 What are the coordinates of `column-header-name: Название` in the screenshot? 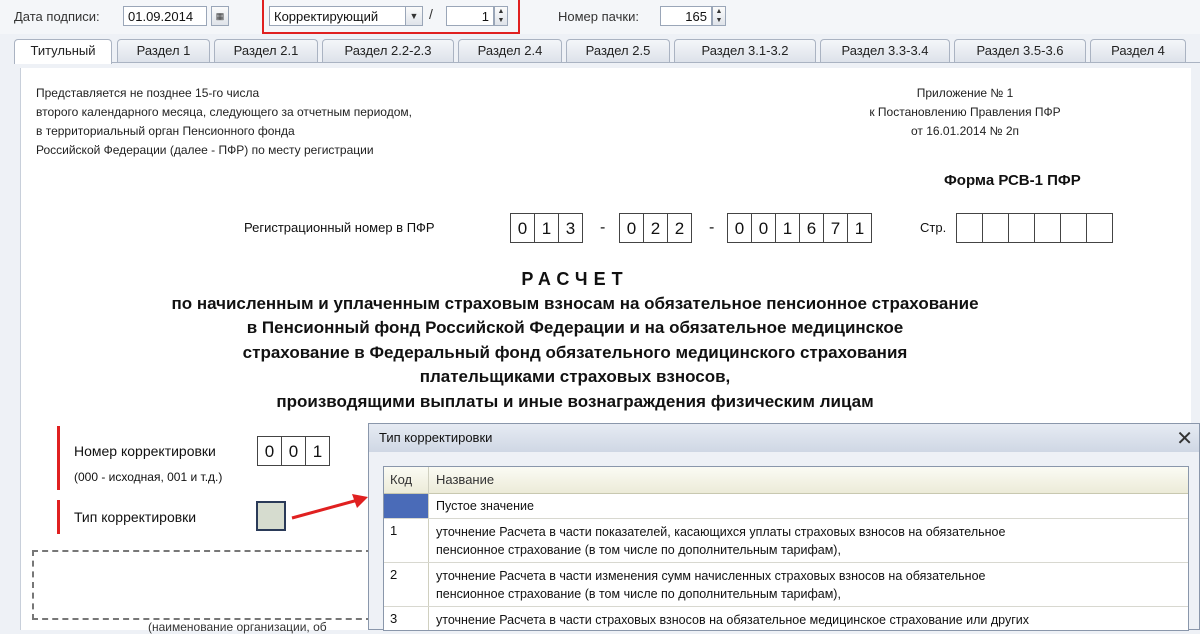 It's located at (465, 479).